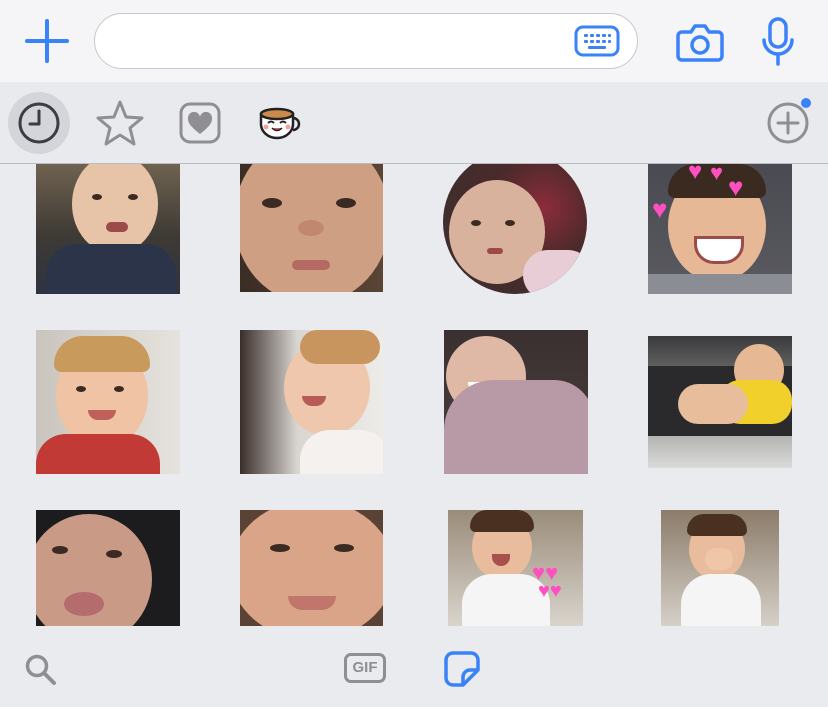 Image resolution: width=828 pixels, height=707 pixels. What do you see at coordinates (311, 568) in the screenshot?
I see `sticker-baby-grinning-closeup` at bounding box center [311, 568].